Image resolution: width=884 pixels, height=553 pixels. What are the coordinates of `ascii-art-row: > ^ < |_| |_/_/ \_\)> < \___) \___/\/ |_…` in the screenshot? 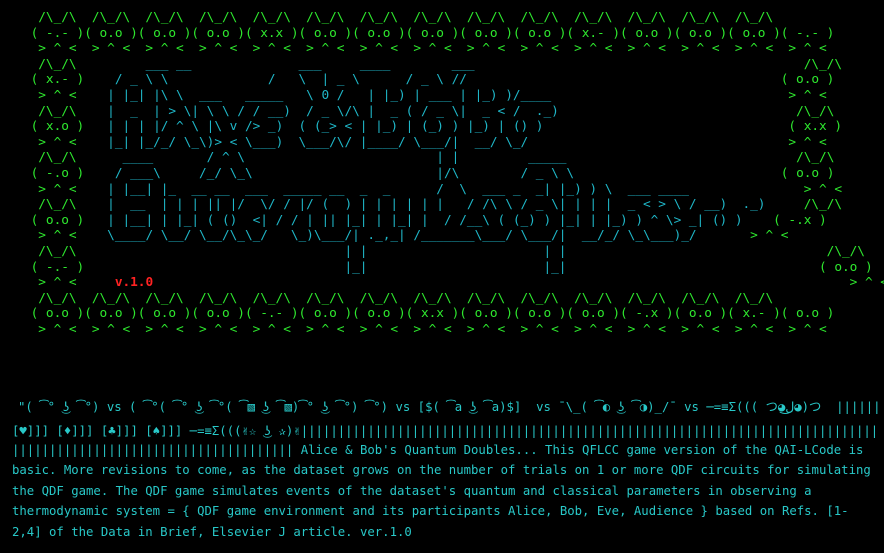 It's located at (442, 143).